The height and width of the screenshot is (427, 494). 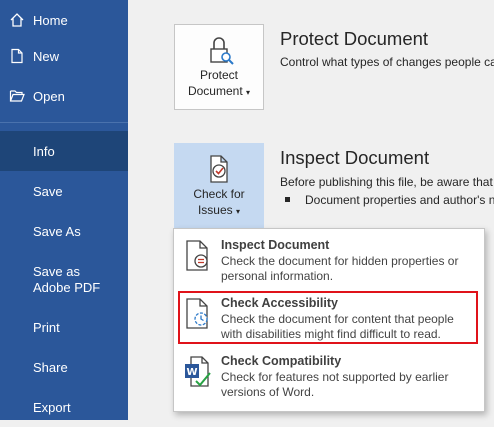 I want to click on sidebar-item-label: Home, so click(x=50, y=20).